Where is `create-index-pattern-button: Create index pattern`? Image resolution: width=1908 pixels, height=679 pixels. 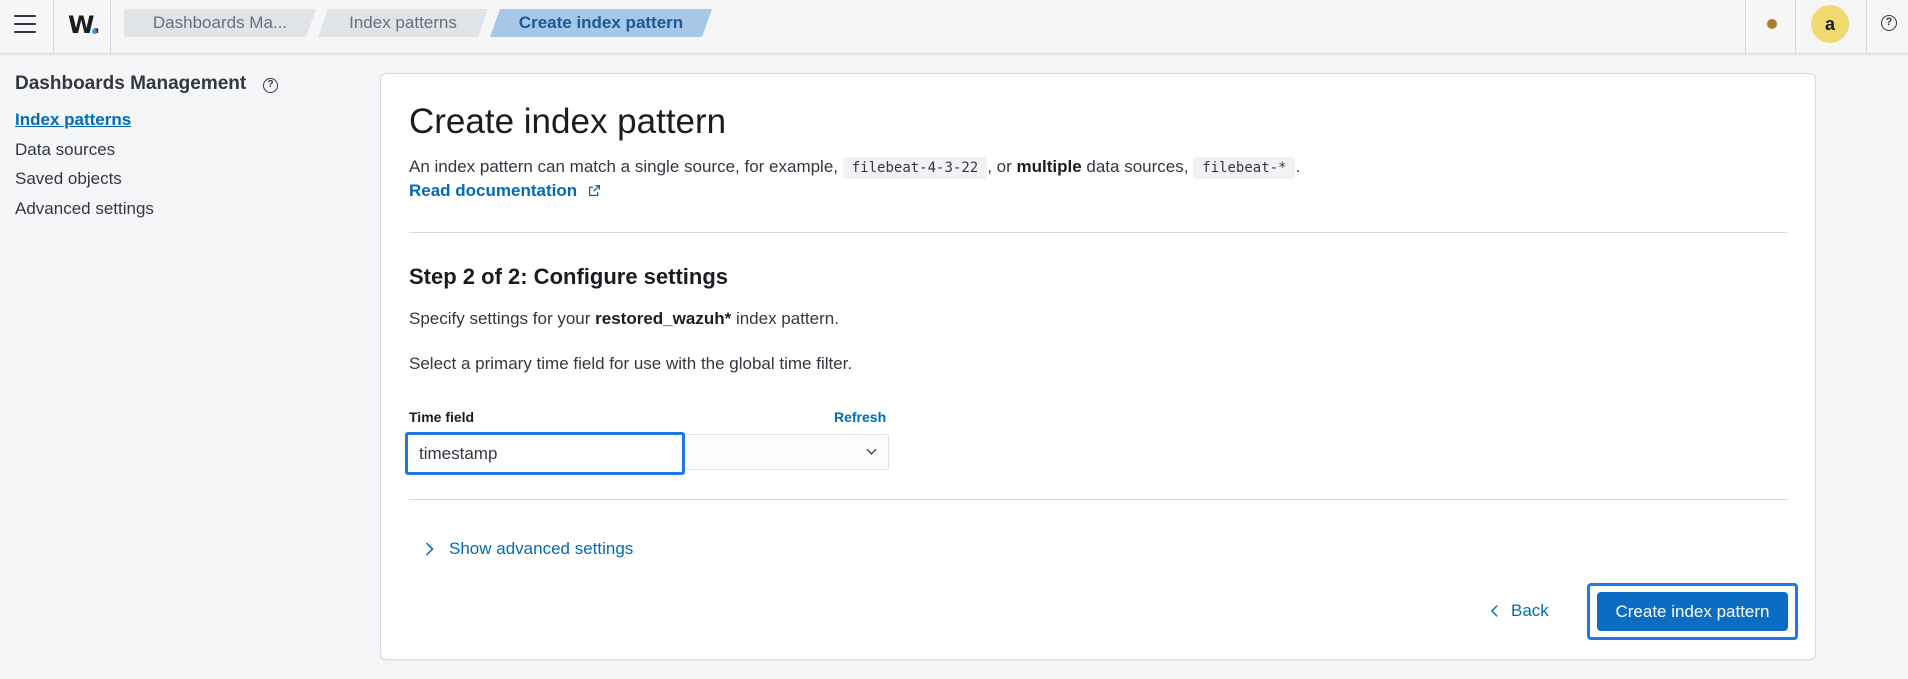 create-index-pattern-button: Create index pattern is located at coordinates (1692, 611).